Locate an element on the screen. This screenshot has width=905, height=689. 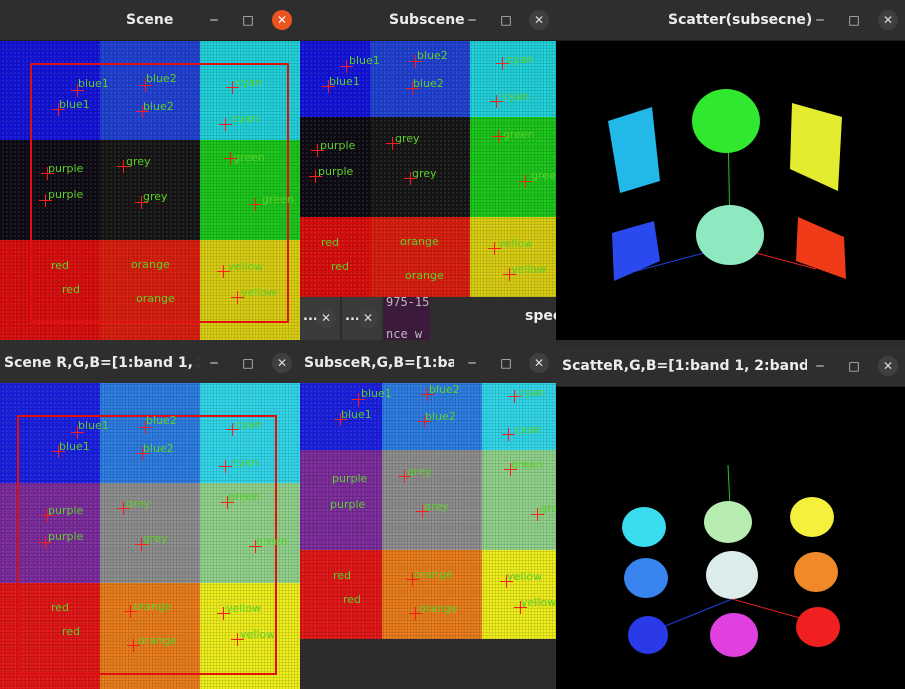
label-cyan: cyan is located at coordinates (249, 424).